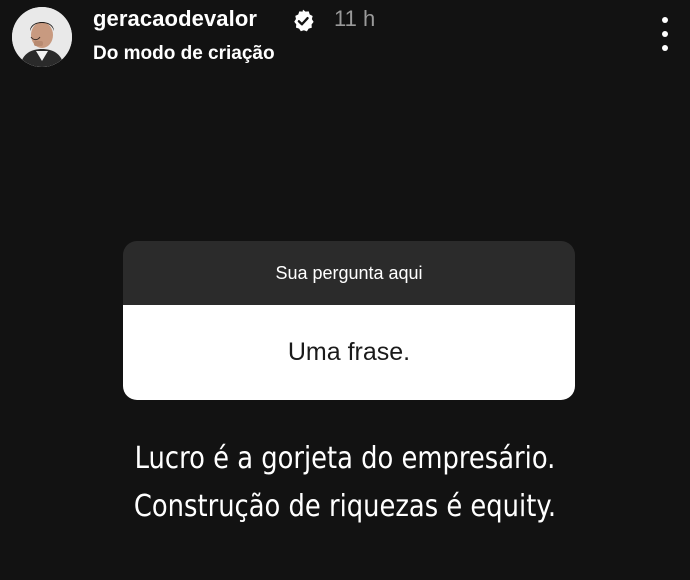 The height and width of the screenshot is (580, 690). Describe the element at coordinates (345, 40) in the screenshot. I see `story-header: geracaodevalor 11 h Do modo de criação` at that location.